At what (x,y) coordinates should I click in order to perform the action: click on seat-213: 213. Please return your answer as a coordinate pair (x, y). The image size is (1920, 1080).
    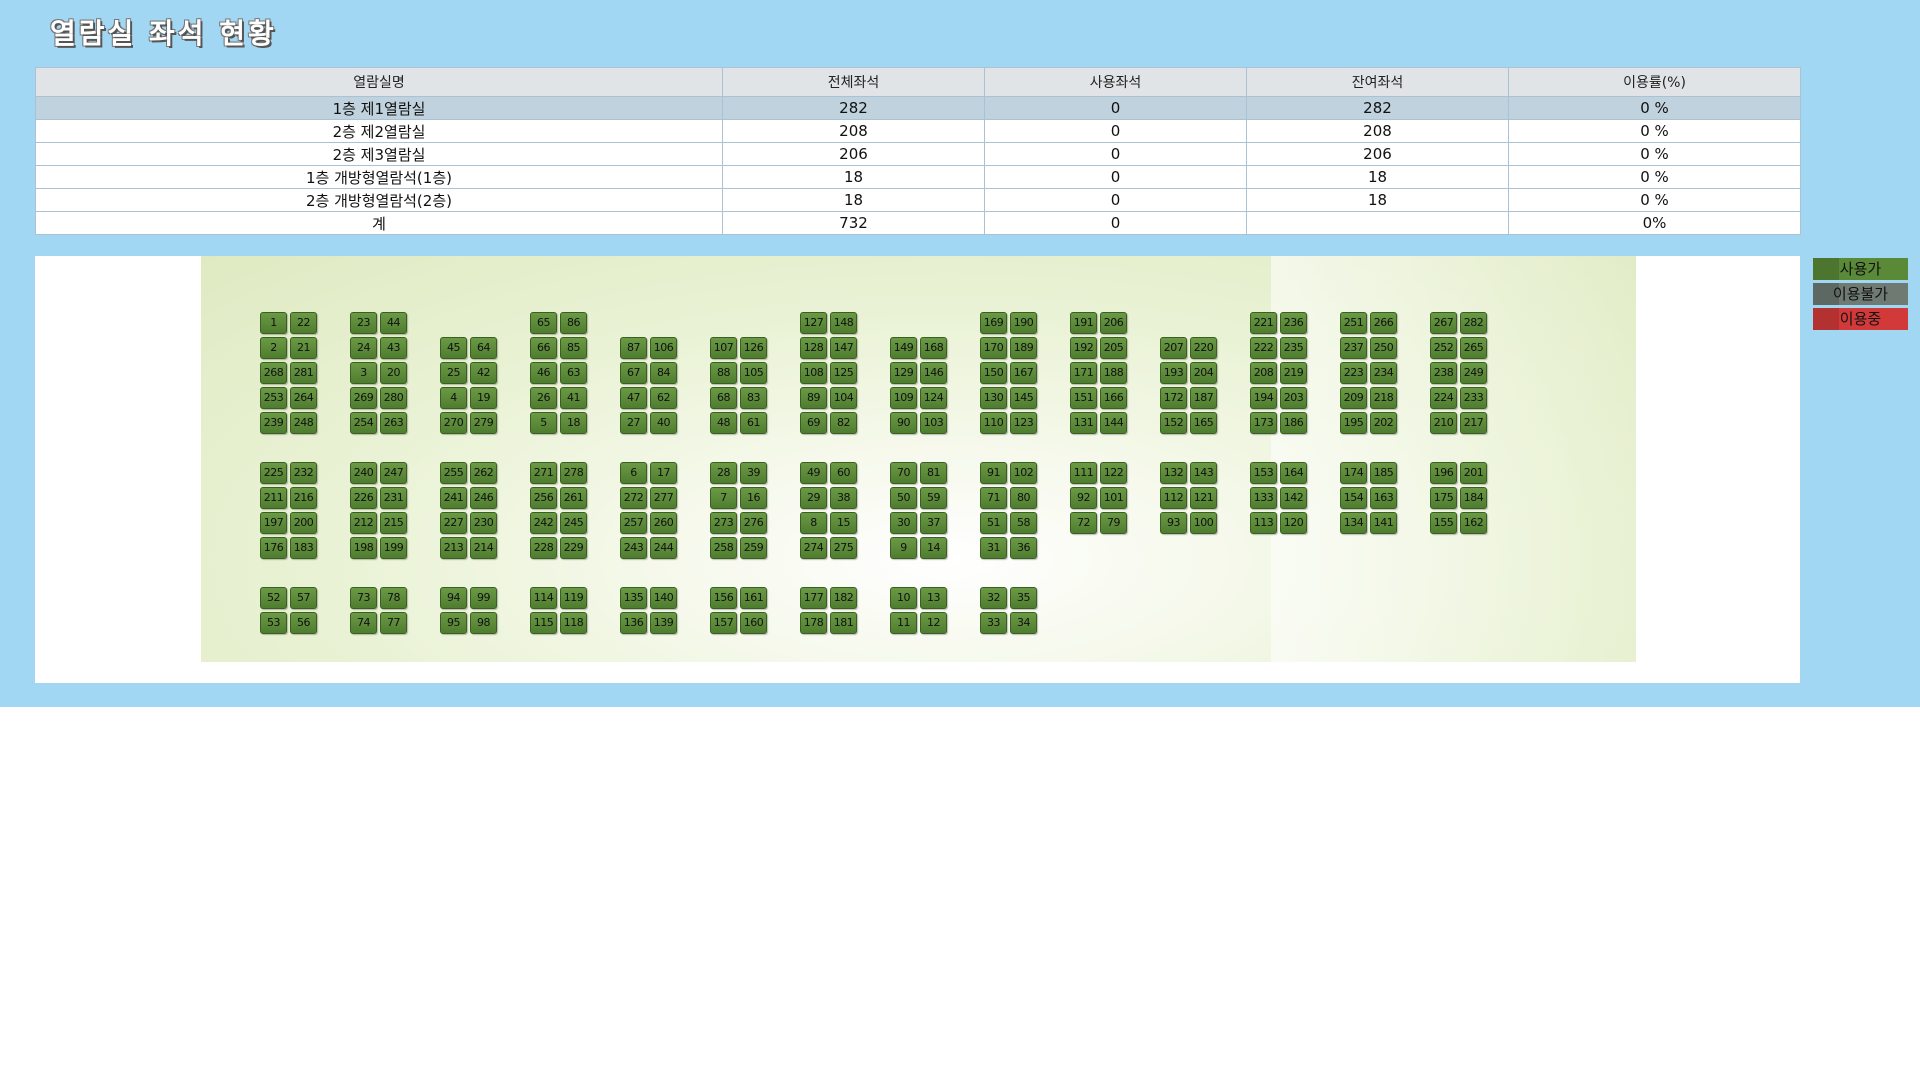
    Looking at the image, I should click on (453, 548).